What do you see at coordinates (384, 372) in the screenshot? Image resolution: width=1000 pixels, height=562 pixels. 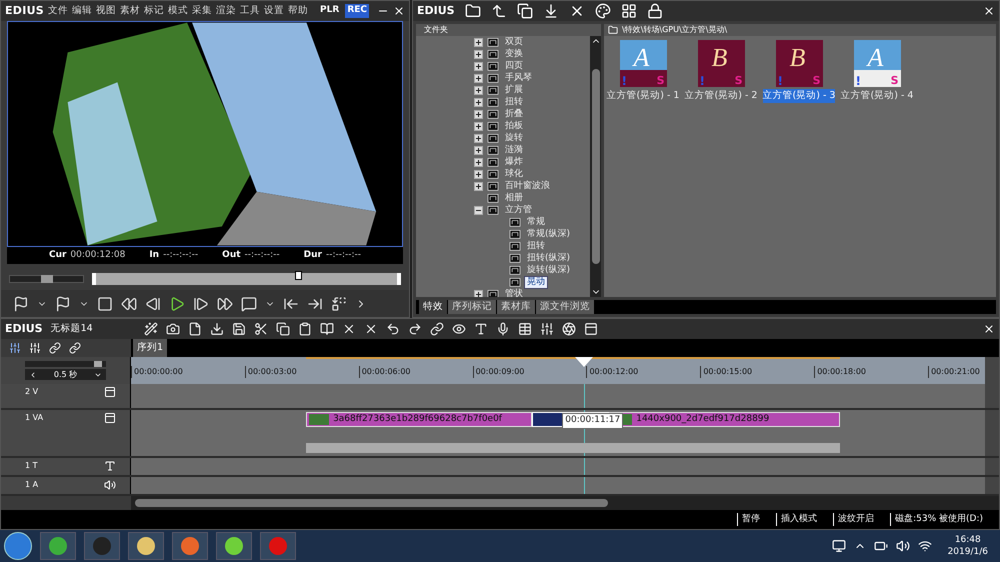 I see `ruler-label: 00:00:06:00` at bounding box center [384, 372].